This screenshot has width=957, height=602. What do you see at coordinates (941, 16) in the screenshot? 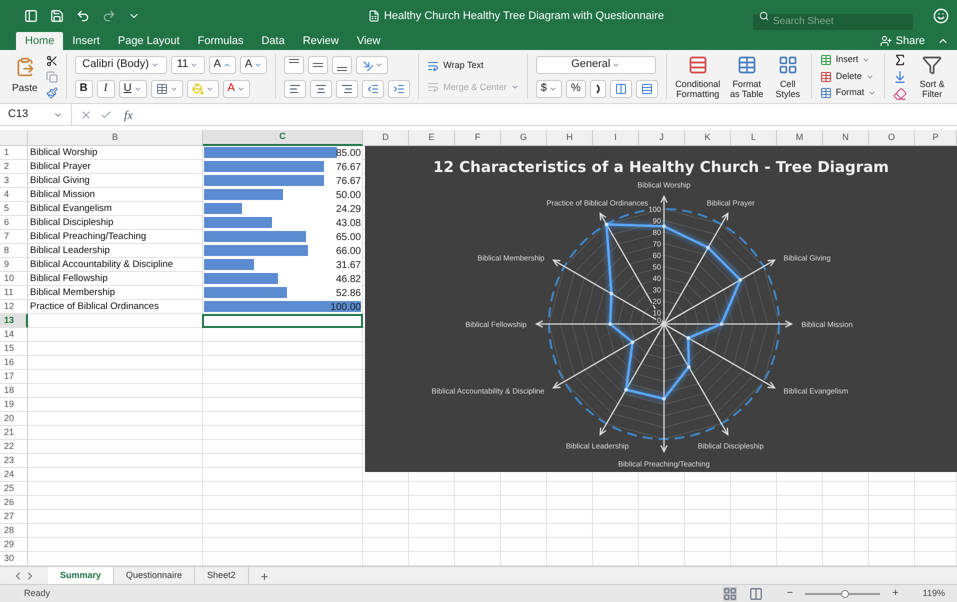
I see `smiley-icon` at bounding box center [941, 16].